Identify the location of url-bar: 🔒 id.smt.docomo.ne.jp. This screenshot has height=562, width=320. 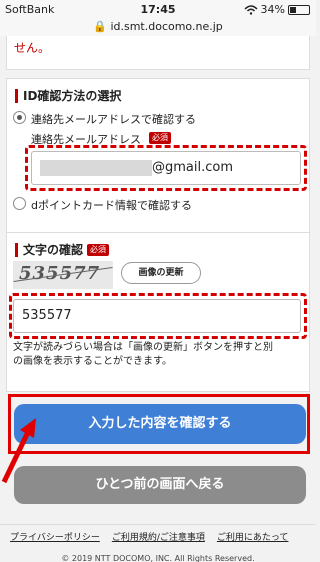
(158, 28).